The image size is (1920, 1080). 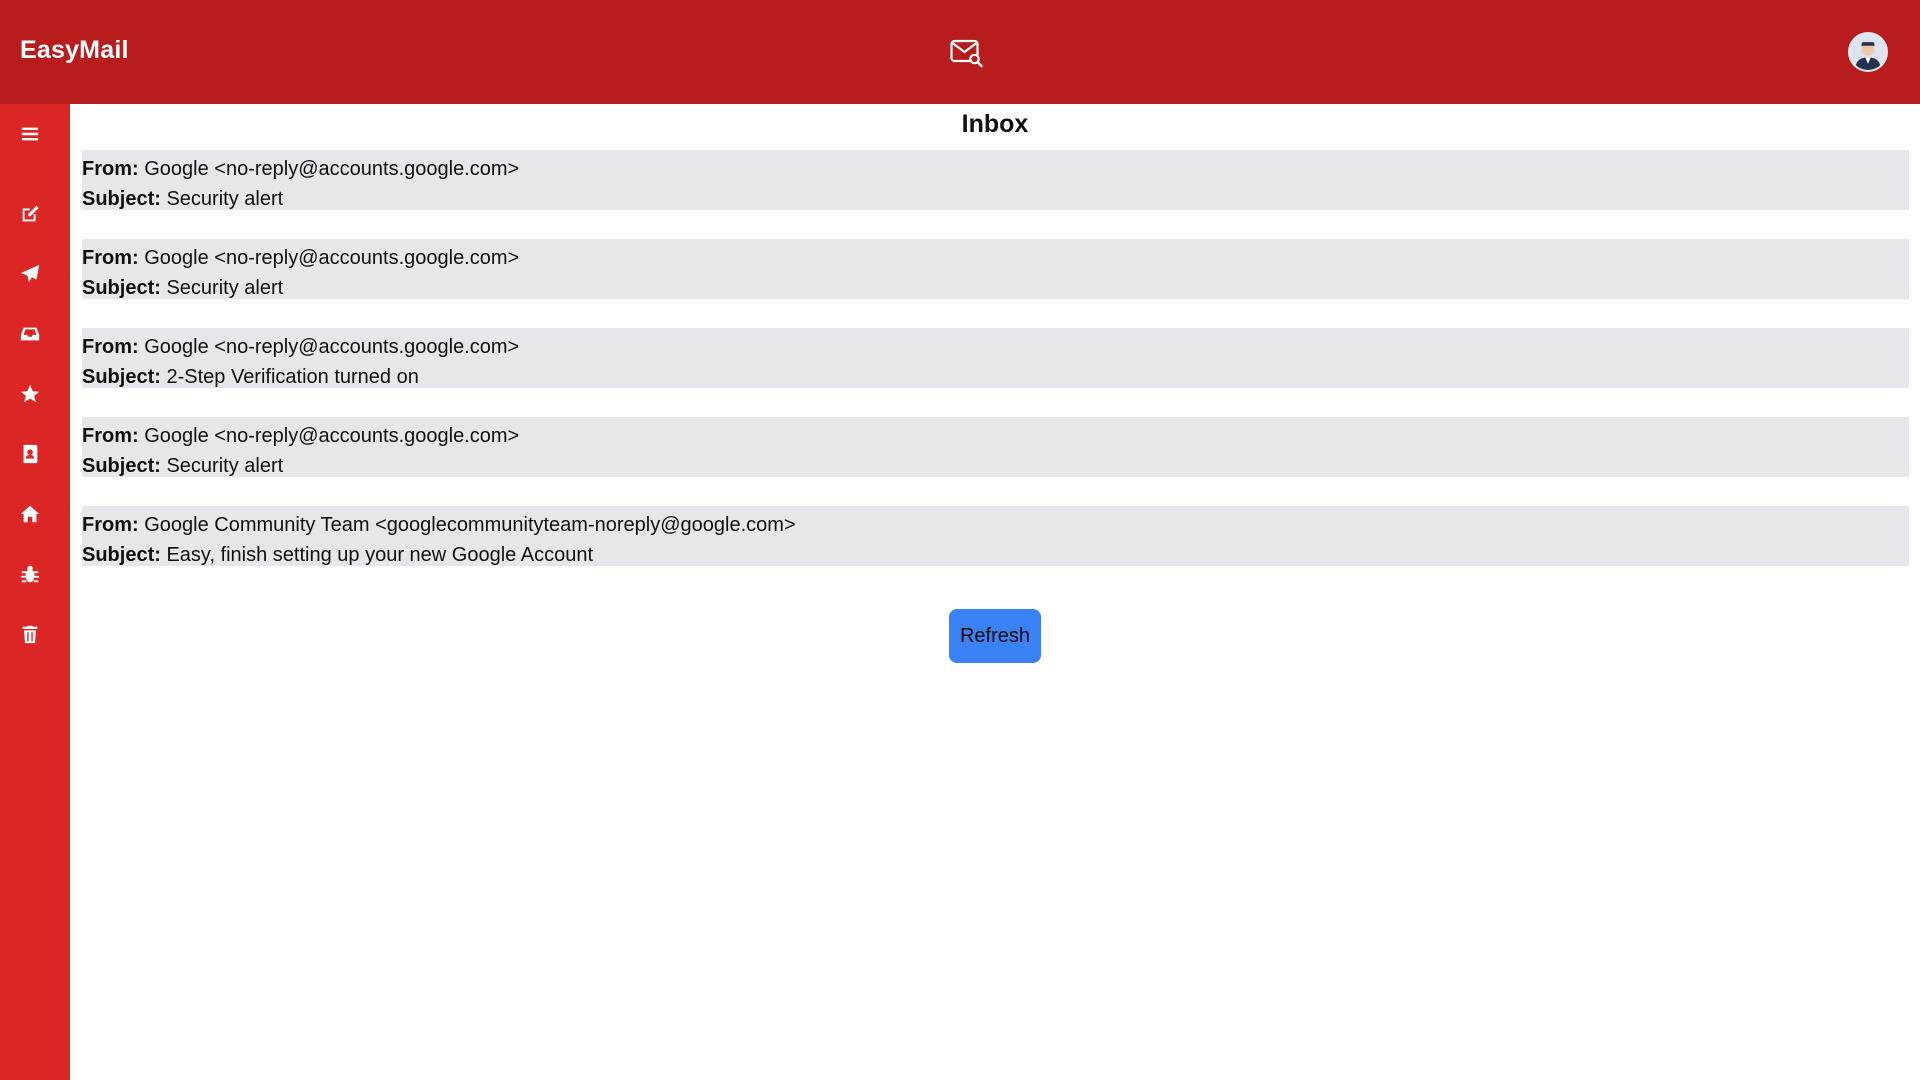 I want to click on app-brand: EasyMail, so click(x=74, y=50).